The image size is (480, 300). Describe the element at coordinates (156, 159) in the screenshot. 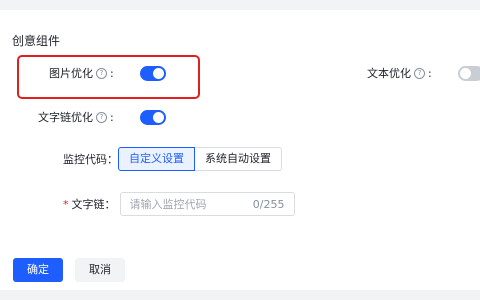

I see `custom-setting-option: 自定义设置` at that location.